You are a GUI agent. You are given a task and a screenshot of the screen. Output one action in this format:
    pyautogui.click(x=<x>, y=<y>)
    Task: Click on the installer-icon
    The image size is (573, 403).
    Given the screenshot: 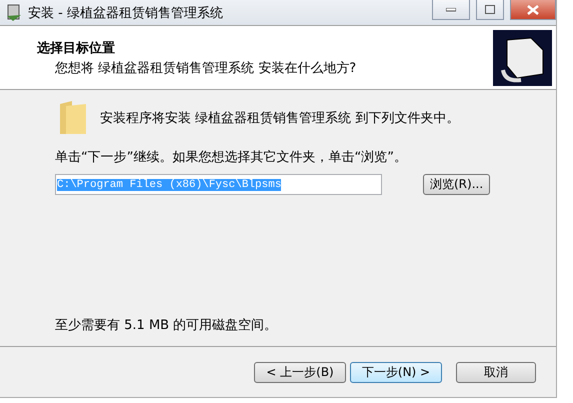 What is the action you would take?
    pyautogui.click(x=14, y=13)
    